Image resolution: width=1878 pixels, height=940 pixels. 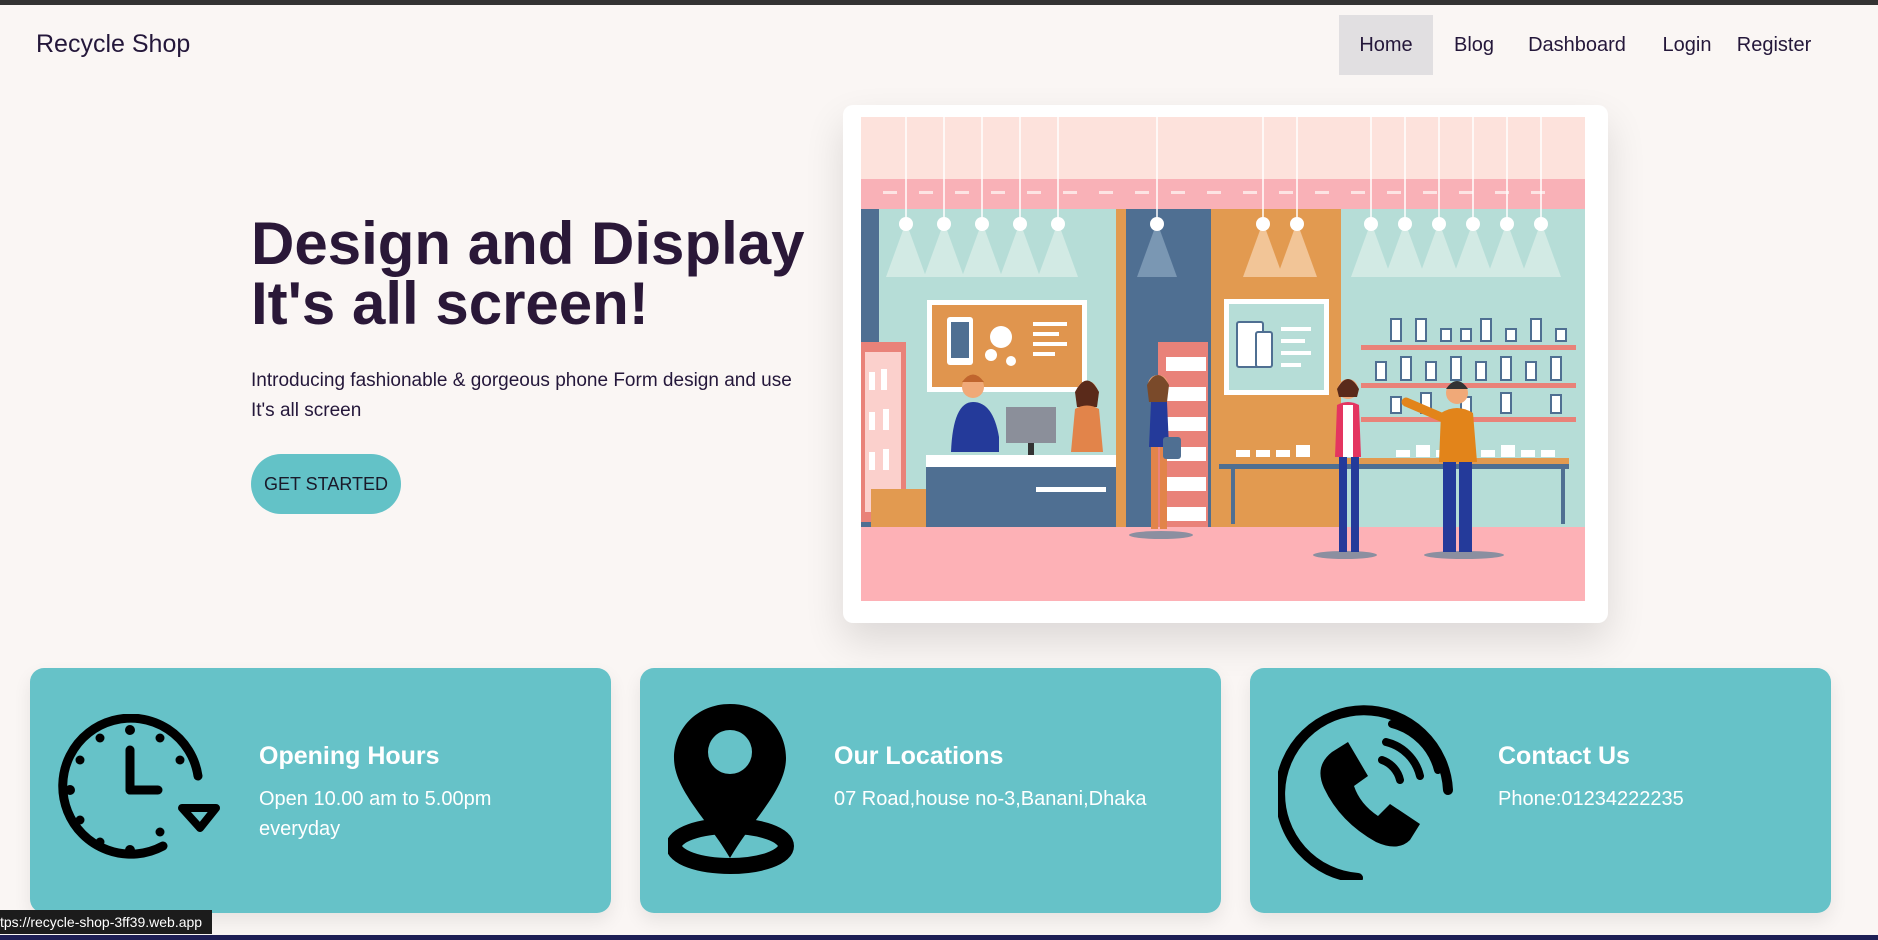 I want to click on opening-hours-line-1: Open 10.00 am to 5.00pm, so click(x=375, y=799).